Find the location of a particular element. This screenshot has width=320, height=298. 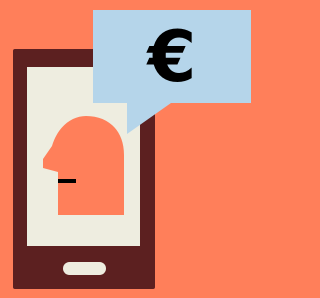

phone-home-button is located at coordinates (84, 268).